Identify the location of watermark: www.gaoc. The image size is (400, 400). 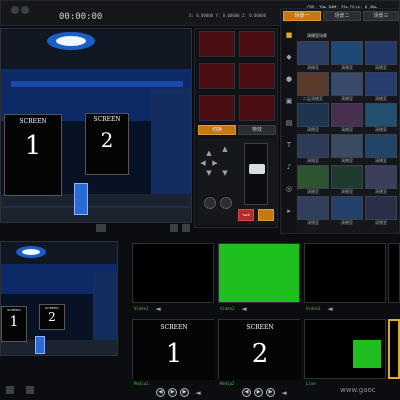
(358, 390).